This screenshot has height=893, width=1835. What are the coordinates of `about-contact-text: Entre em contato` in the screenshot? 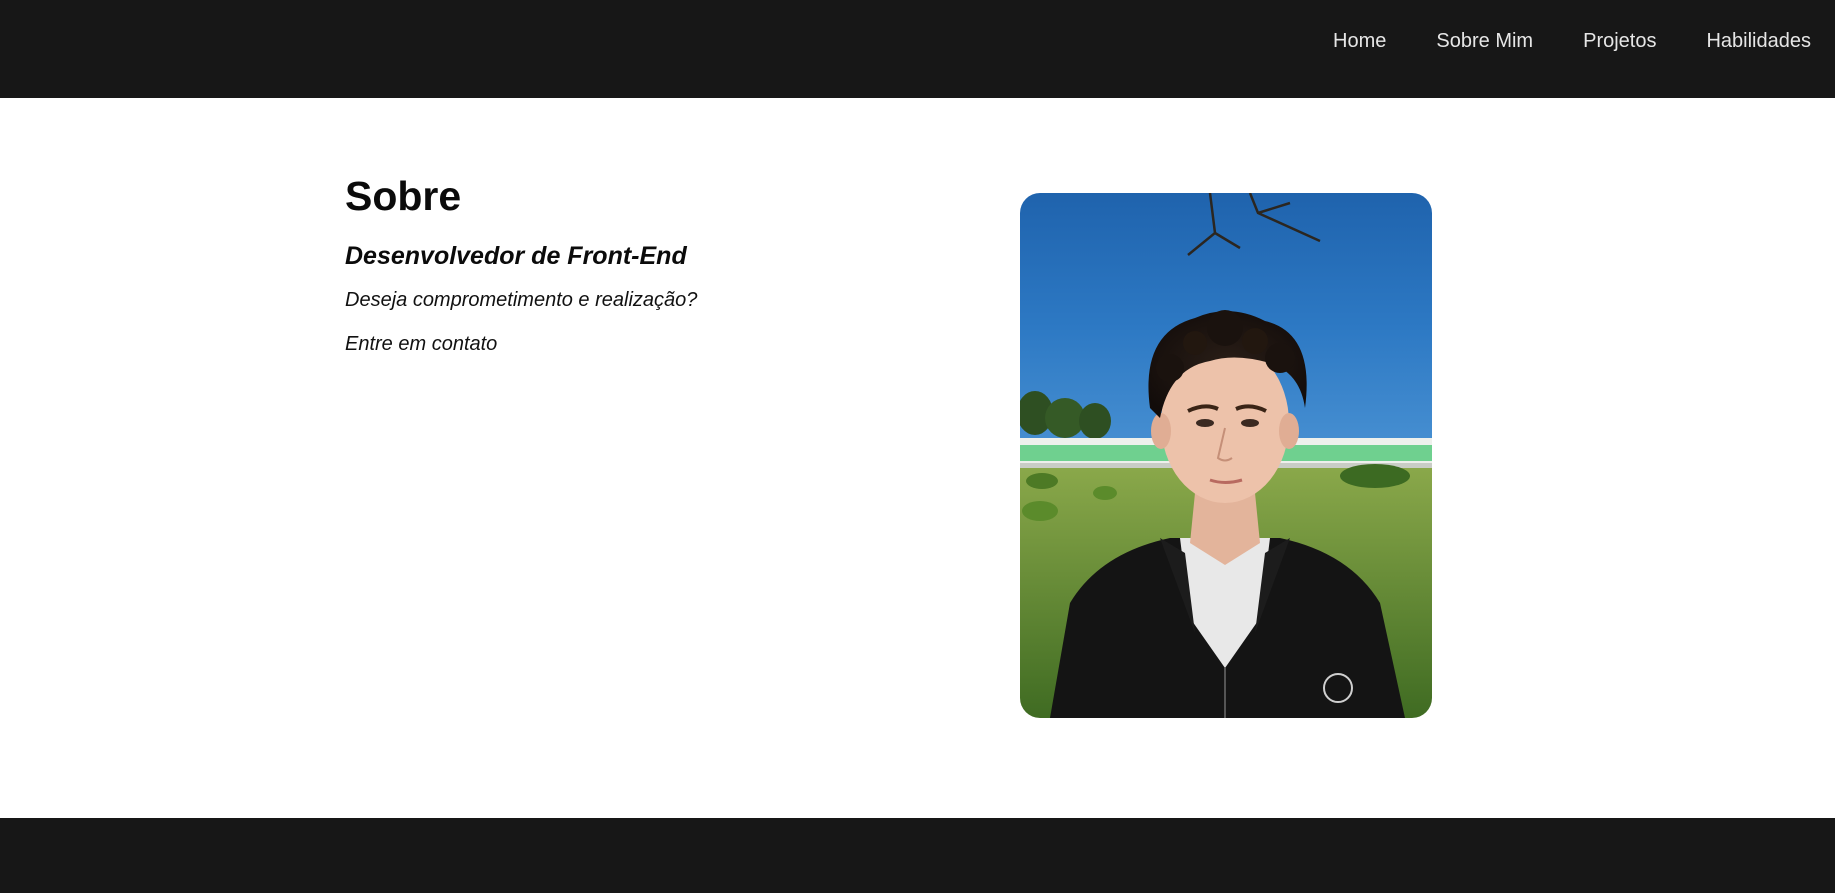 It's located at (421, 344).